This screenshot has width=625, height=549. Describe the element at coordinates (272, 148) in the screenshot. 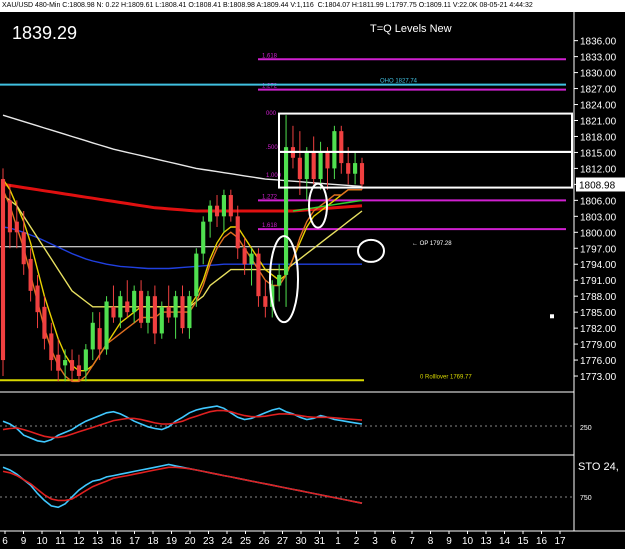

I see `fib-label: .500` at that location.